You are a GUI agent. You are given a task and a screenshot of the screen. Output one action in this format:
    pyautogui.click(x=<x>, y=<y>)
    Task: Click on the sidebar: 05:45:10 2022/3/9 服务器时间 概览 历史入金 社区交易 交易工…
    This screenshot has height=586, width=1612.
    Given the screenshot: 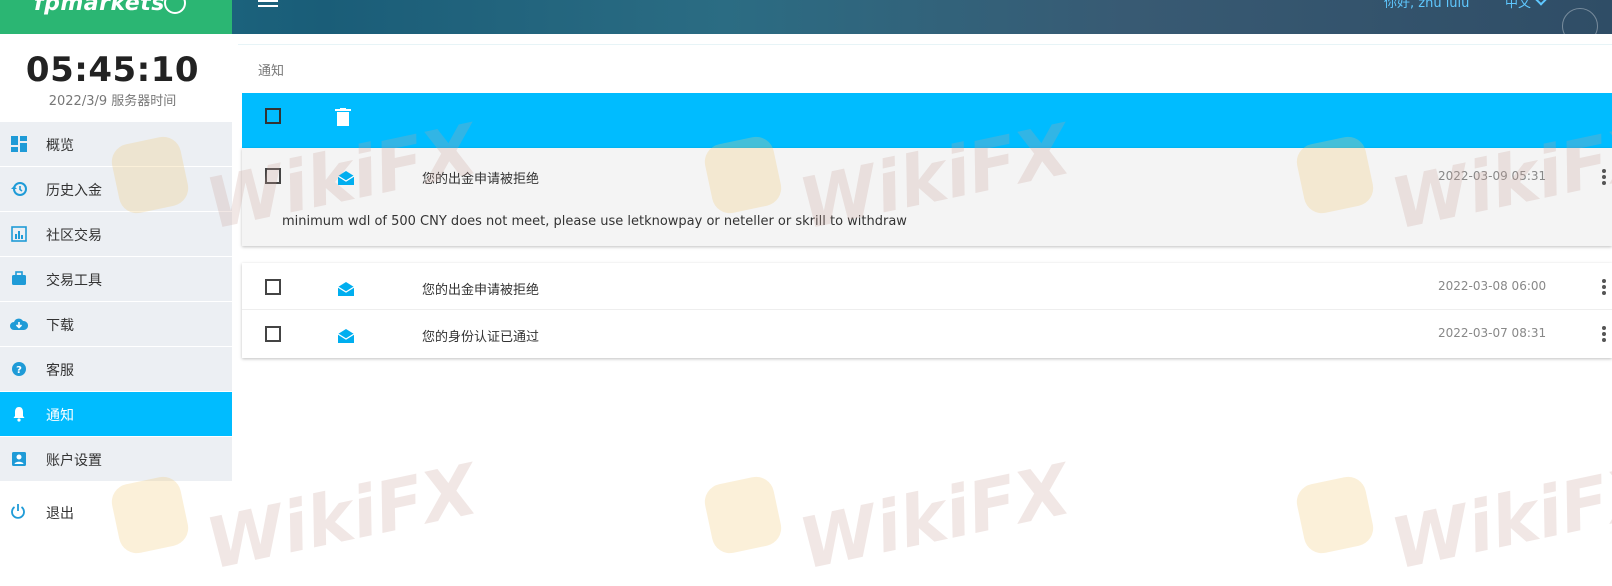 What is the action you would take?
    pyautogui.click(x=116, y=304)
    